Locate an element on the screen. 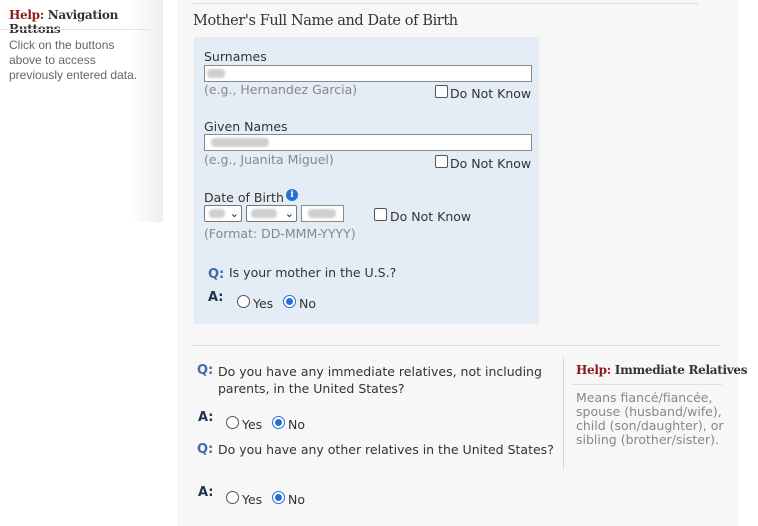 This screenshot has height=526, width=758. help-title-text: Immediate Relatives is located at coordinates (681, 370).